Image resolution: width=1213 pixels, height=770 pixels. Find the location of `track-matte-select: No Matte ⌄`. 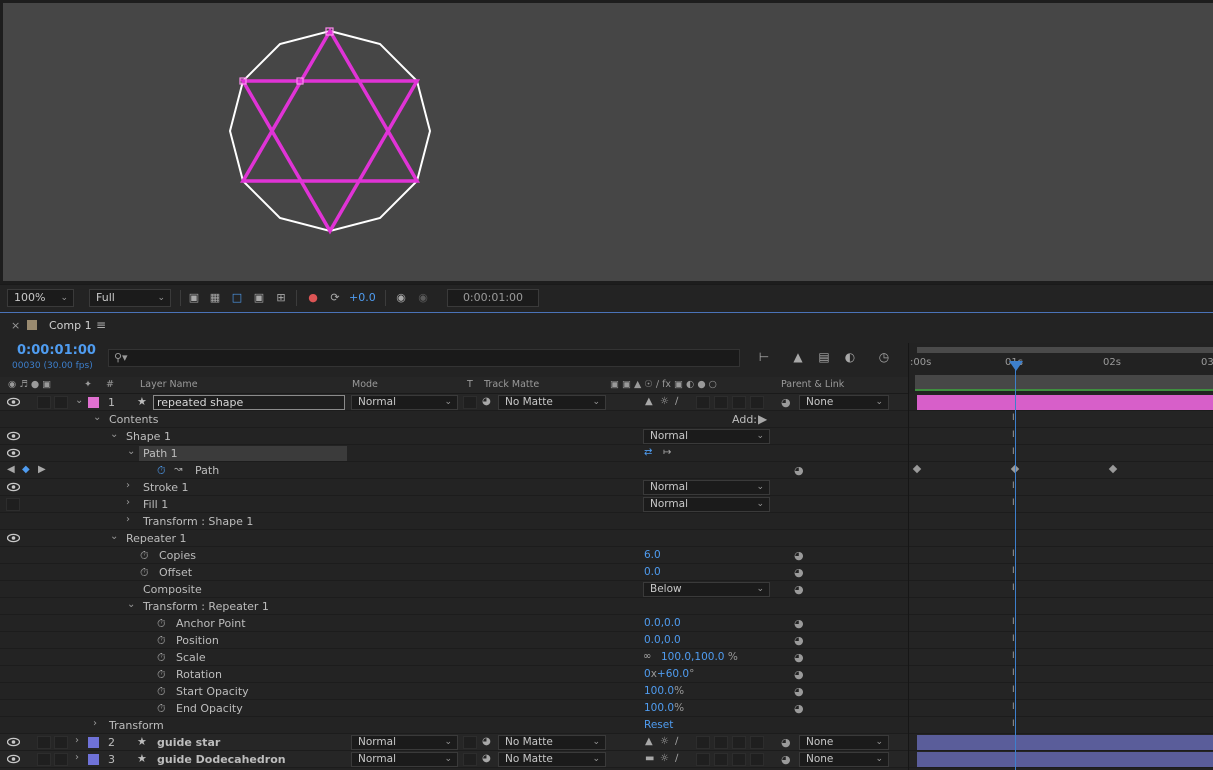

track-matte-select: No Matte ⌄ is located at coordinates (552, 402).